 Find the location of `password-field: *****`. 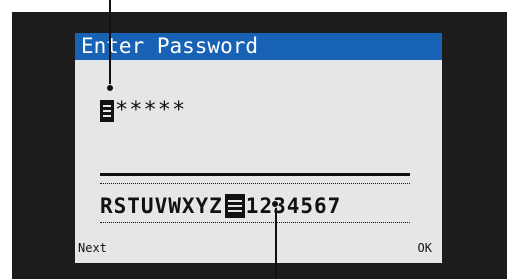

password-field: ***** is located at coordinates (143, 111).